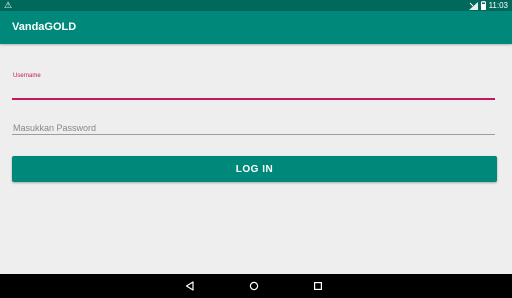 This screenshot has width=512, height=298. I want to click on password-input, so click(254, 127).